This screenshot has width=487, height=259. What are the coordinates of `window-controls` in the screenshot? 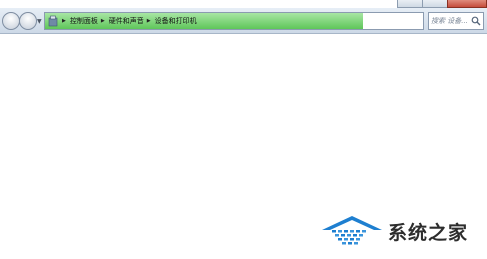 It's located at (442, 4).